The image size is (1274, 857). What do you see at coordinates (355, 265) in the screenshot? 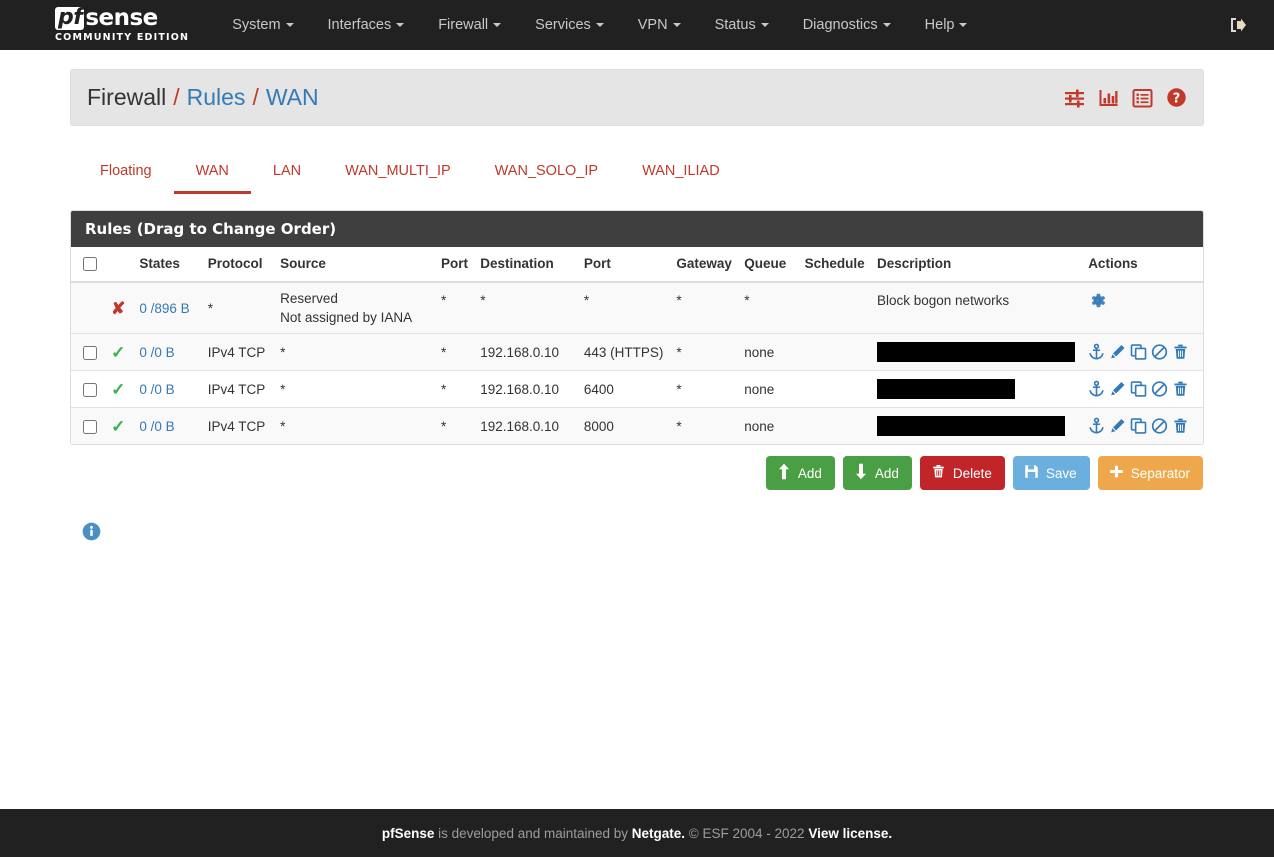
I see `header-source: Source` at bounding box center [355, 265].